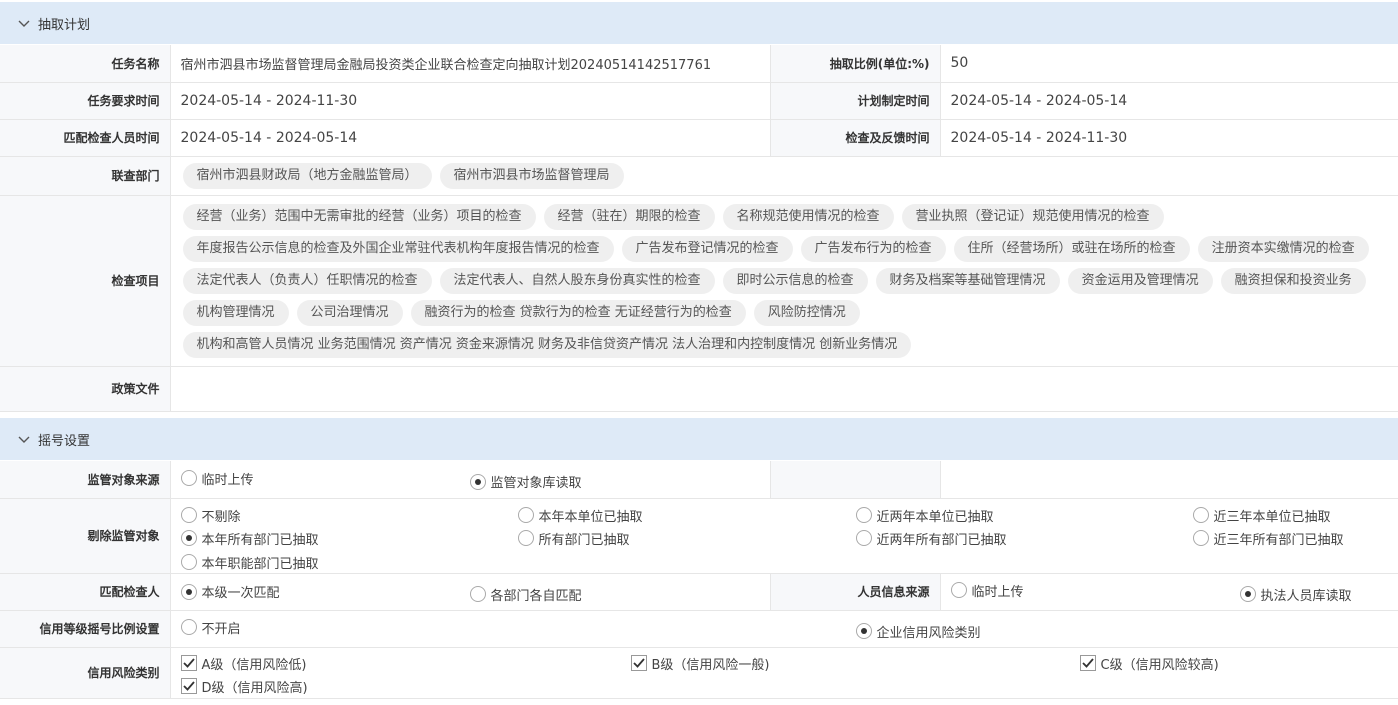  What do you see at coordinates (806, 312) in the screenshot?
I see `item-tag: 风险防控情况` at bounding box center [806, 312].